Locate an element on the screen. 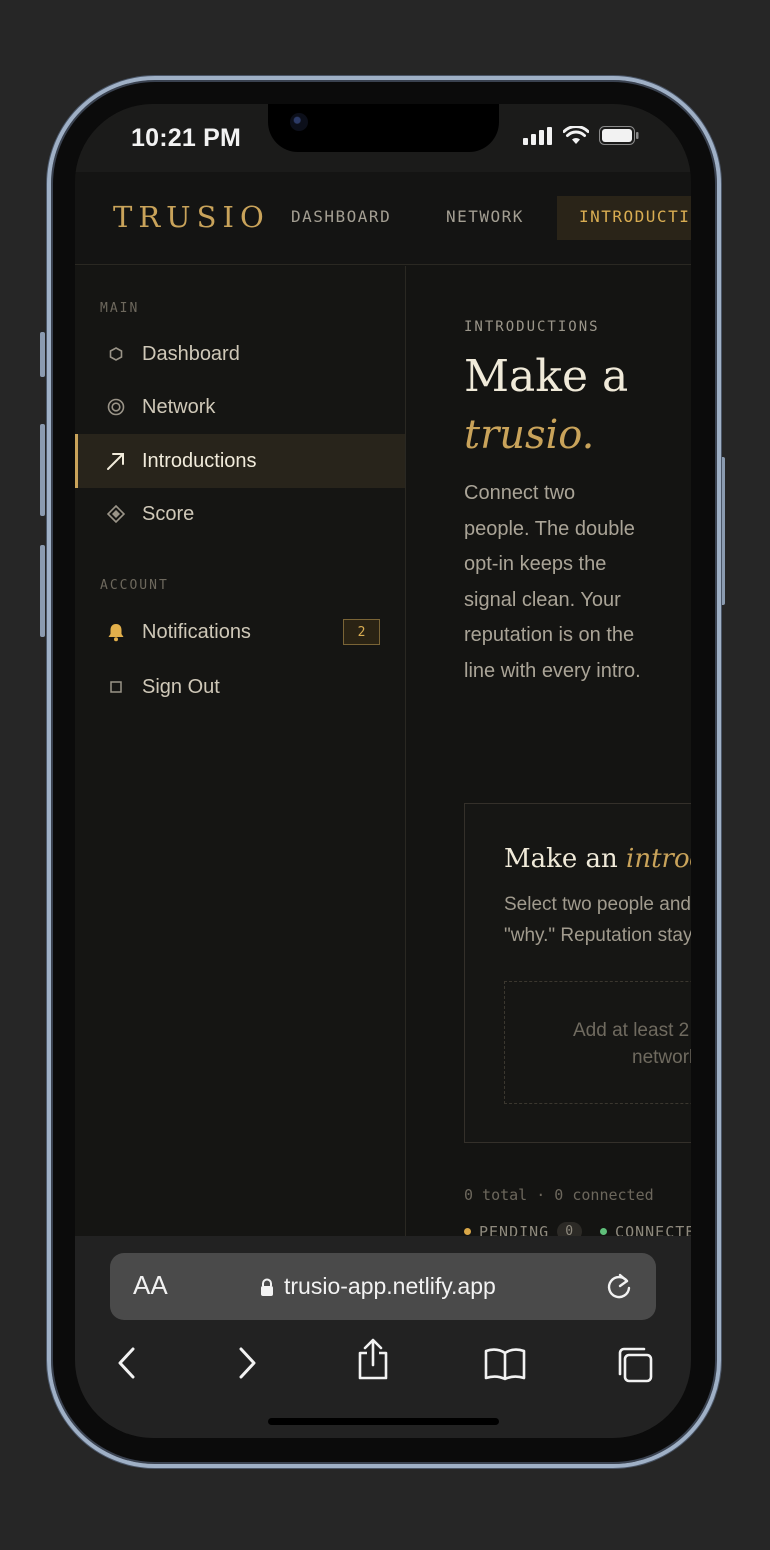 Image resolution: width=770 pixels, height=1550 pixels. notifications-count-badge: 2 is located at coordinates (361, 632).